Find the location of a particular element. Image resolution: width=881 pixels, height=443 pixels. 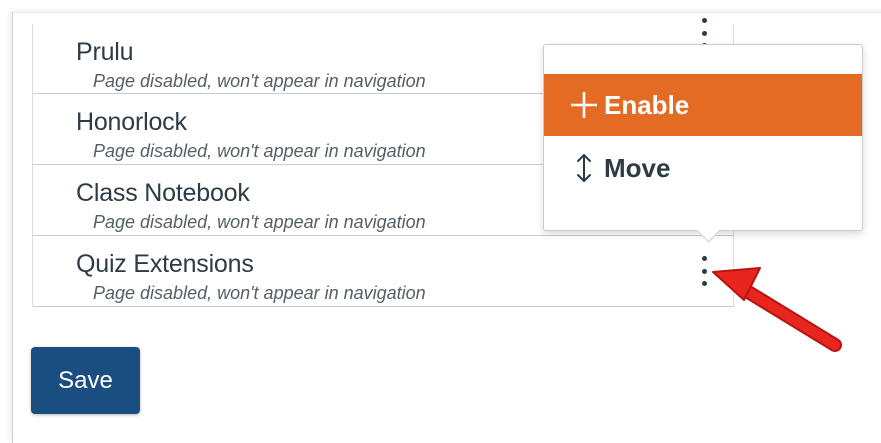

nav-item-title: Honorlock is located at coordinates (131, 122).